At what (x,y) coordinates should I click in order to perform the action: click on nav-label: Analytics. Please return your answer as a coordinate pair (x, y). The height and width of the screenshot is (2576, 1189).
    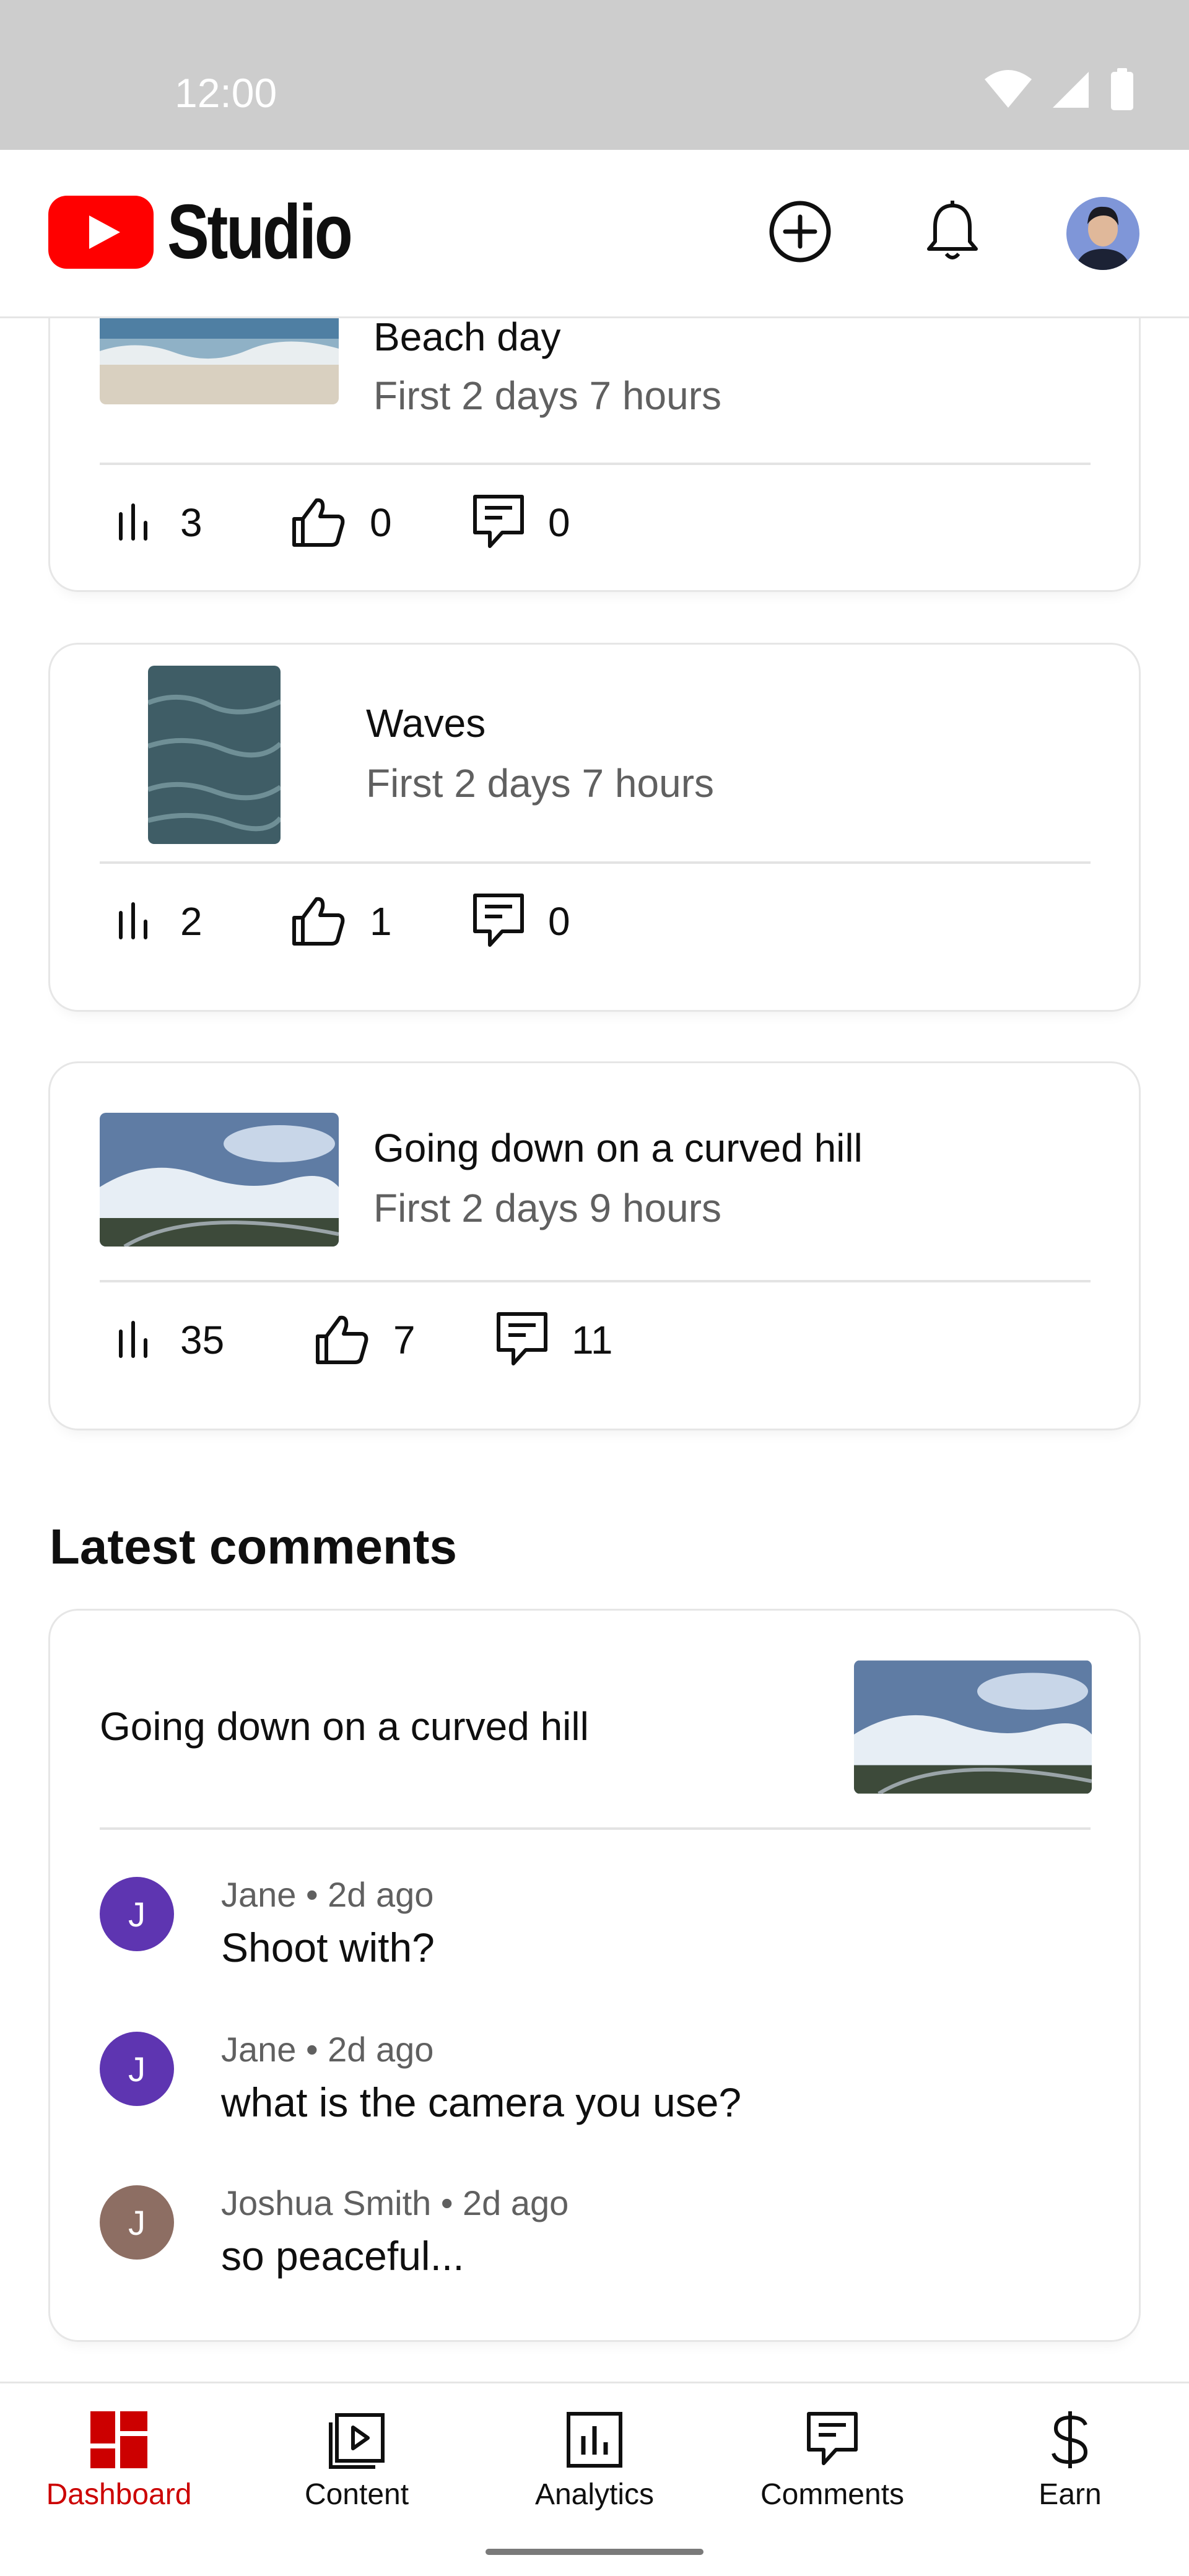
    Looking at the image, I should click on (594, 2494).